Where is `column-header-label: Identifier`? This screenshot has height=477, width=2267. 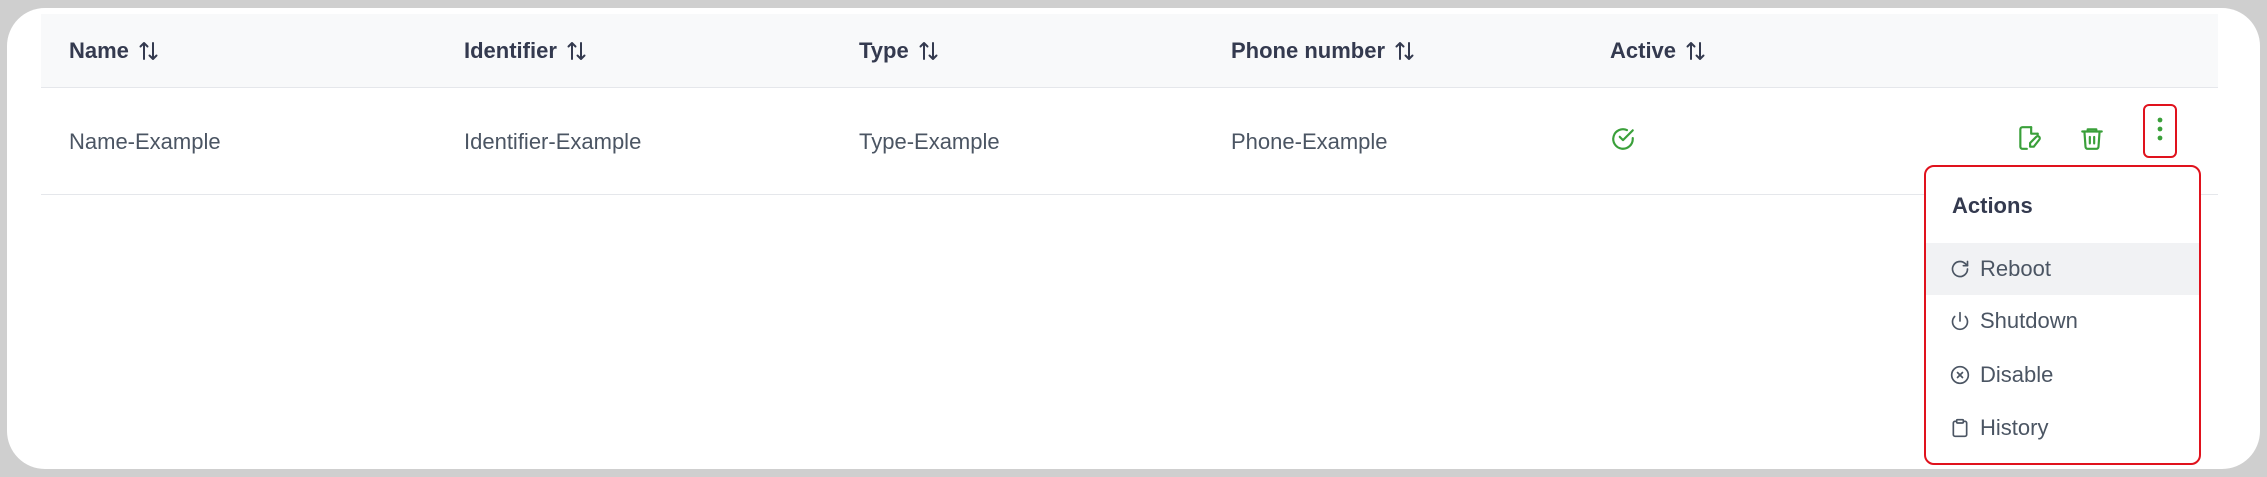
column-header-label: Identifier is located at coordinates (510, 50).